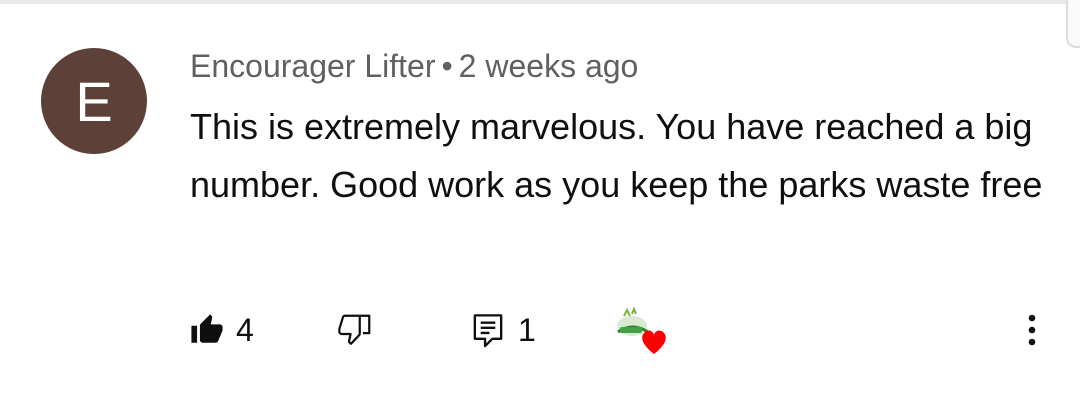 The image size is (1080, 407). I want to click on replies-button: 1, so click(503, 330).